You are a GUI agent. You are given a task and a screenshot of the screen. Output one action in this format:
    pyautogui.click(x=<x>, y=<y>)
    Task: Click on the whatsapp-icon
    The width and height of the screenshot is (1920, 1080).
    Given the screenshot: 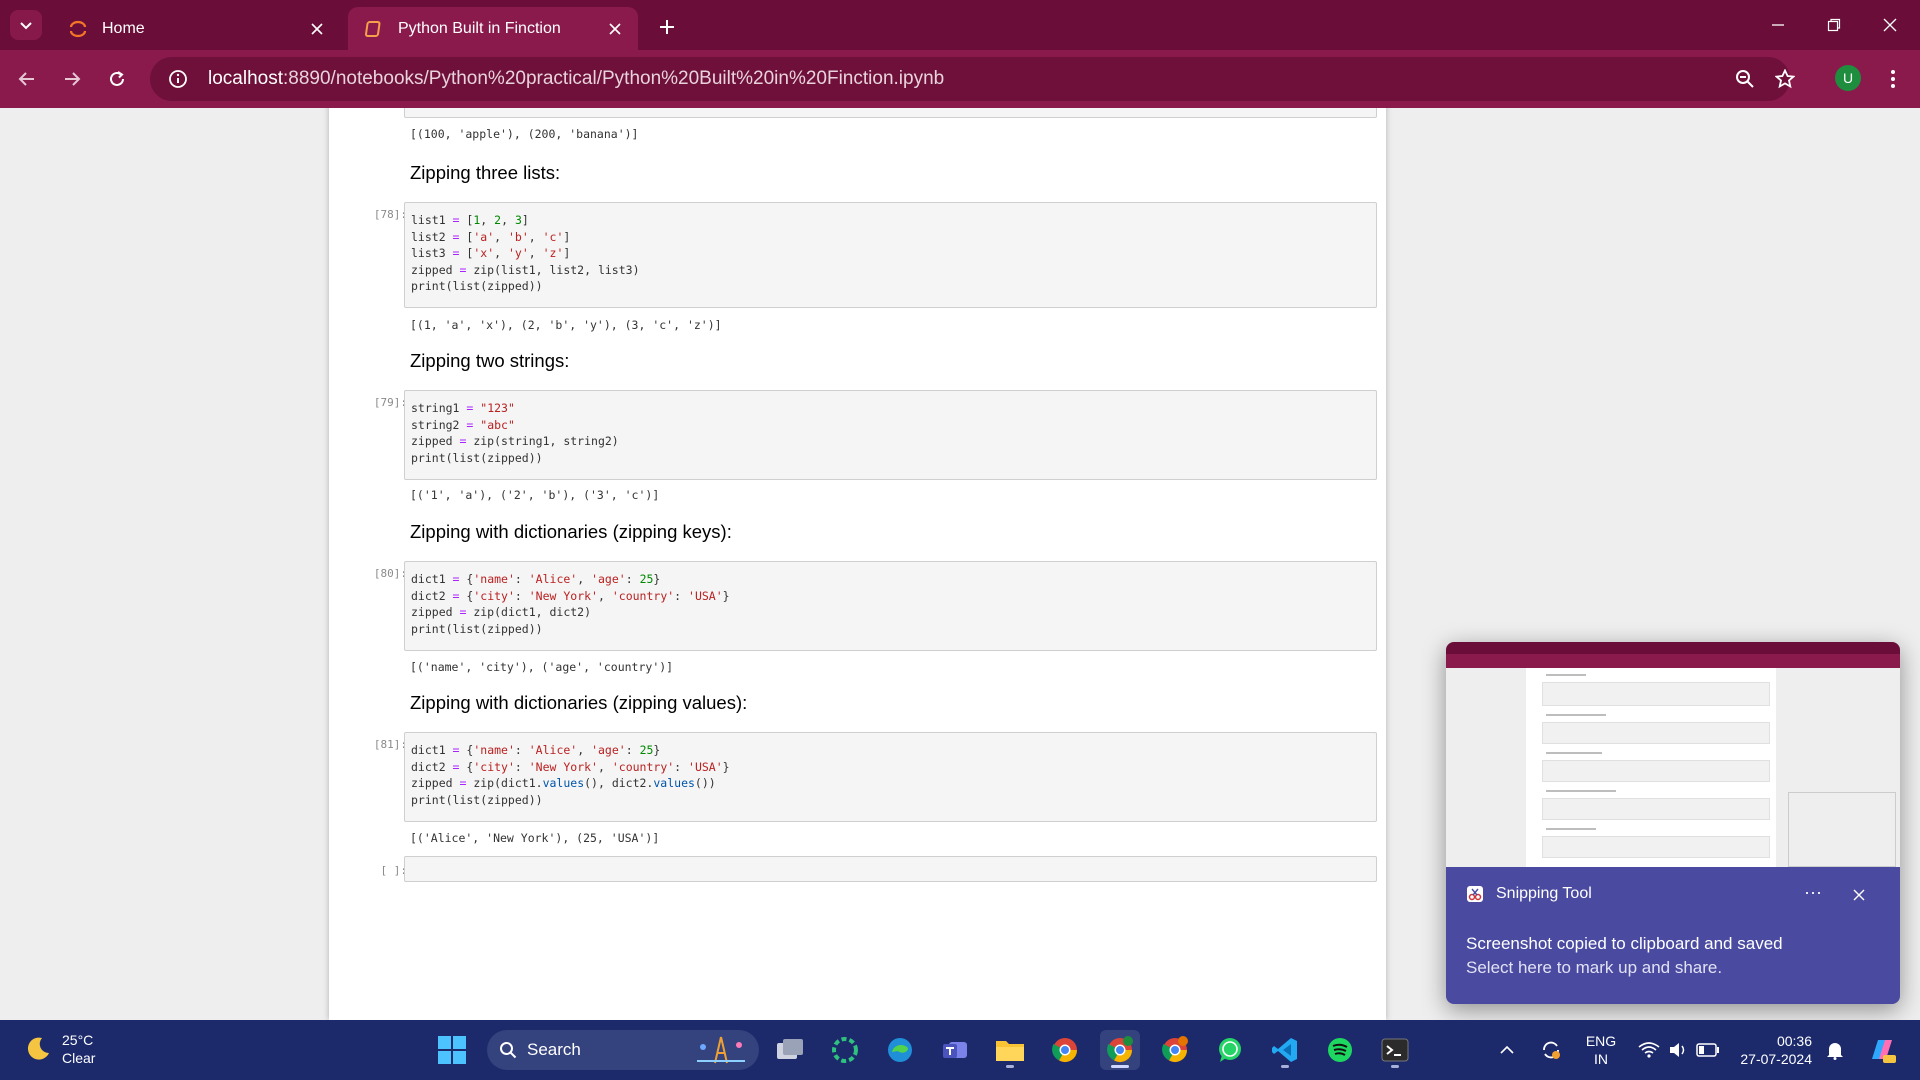 What is the action you would take?
    pyautogui.click(x=1230, y=1050)
    